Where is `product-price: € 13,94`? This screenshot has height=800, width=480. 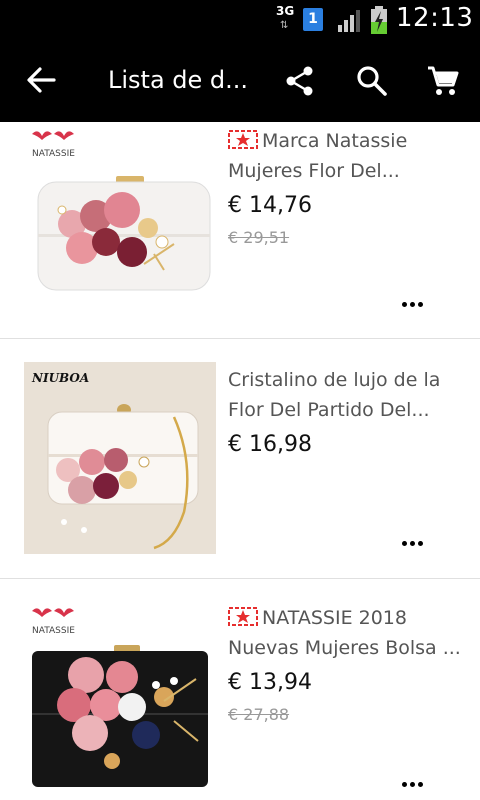
product-price: € 13,94 is located at coordinates (270, 682).